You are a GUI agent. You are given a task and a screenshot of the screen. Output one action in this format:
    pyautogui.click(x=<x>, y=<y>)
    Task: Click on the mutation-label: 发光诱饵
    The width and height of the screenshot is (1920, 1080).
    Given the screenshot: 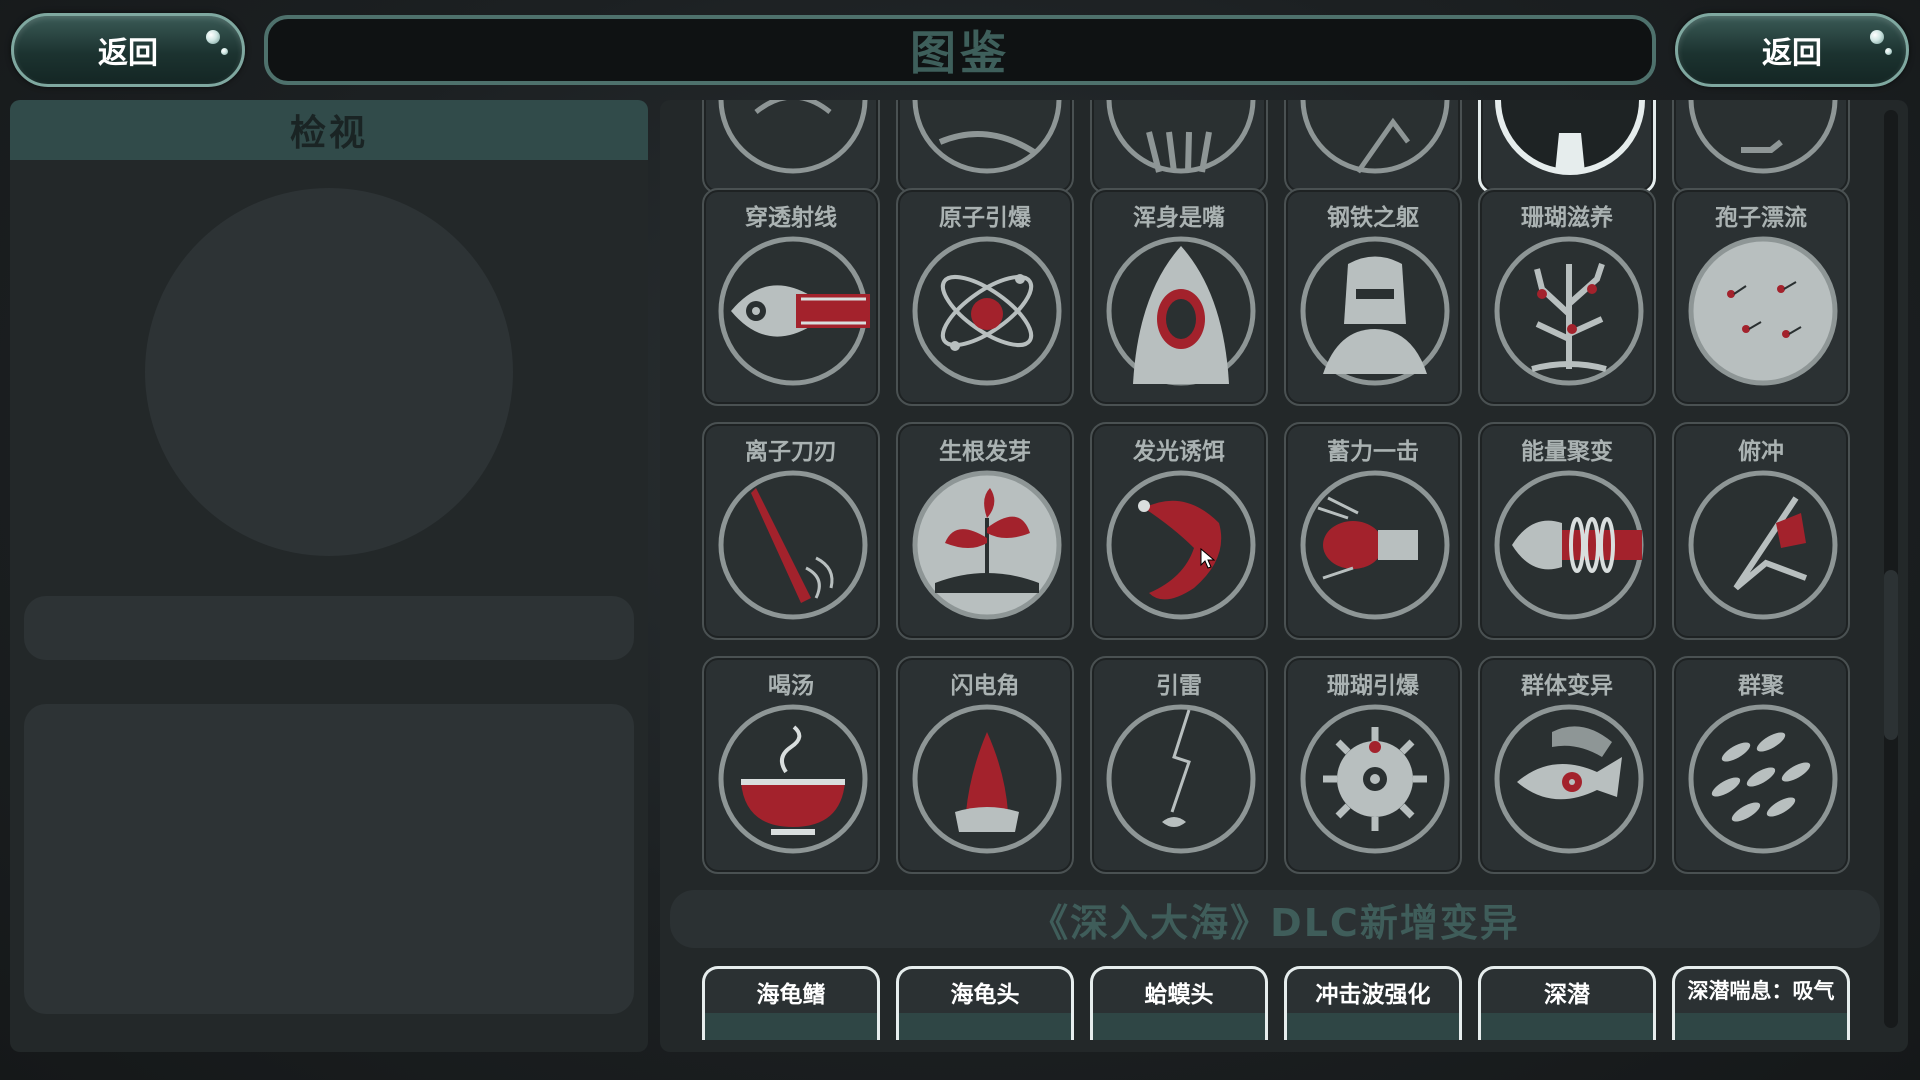 What is the action you would take?
    pyautogui.click(x=1179, y=452)
    